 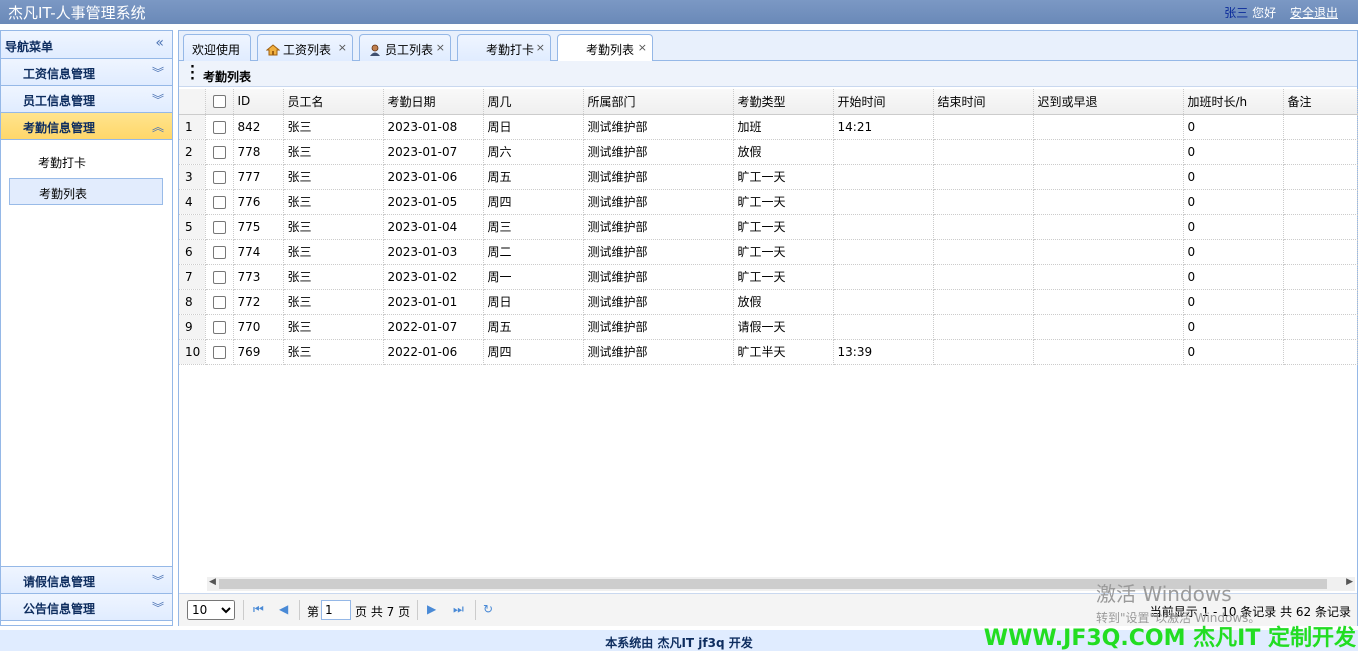 What do you see at coordinates (768, 227) in the screenshot?
I see `table-row: 5 775 张三 2023-01-04 周三 测试维护部 旷工一天 0` at bounding box center [768, 227].